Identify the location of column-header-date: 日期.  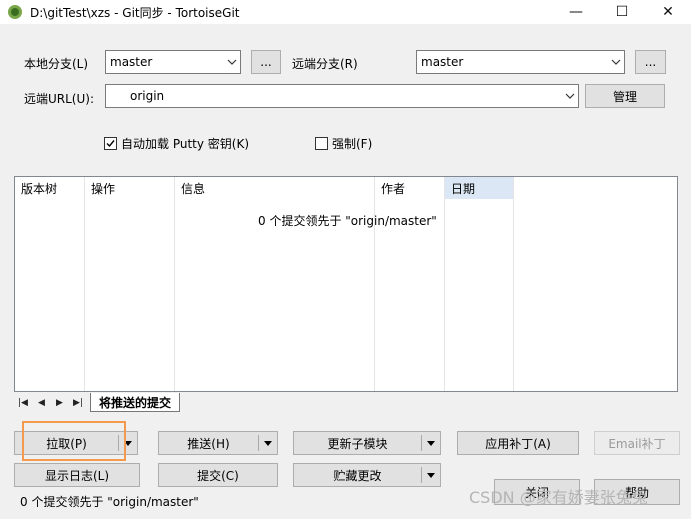
(479, 188).